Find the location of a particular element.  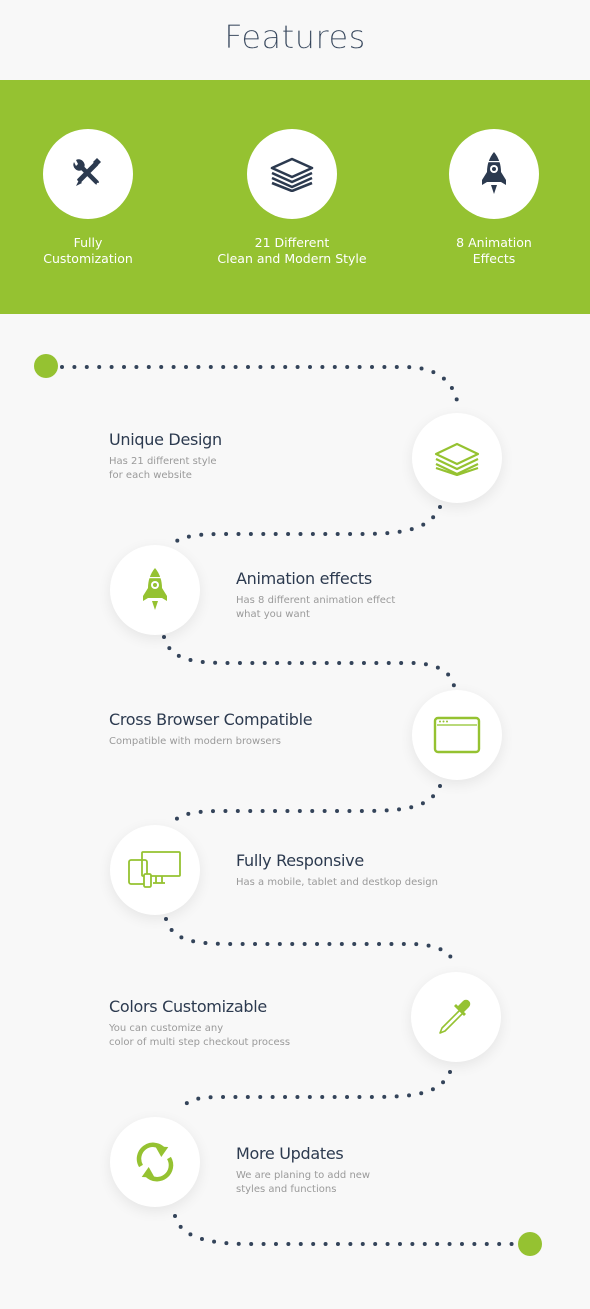

path-end-dot is located at coordinates (530, 1244).